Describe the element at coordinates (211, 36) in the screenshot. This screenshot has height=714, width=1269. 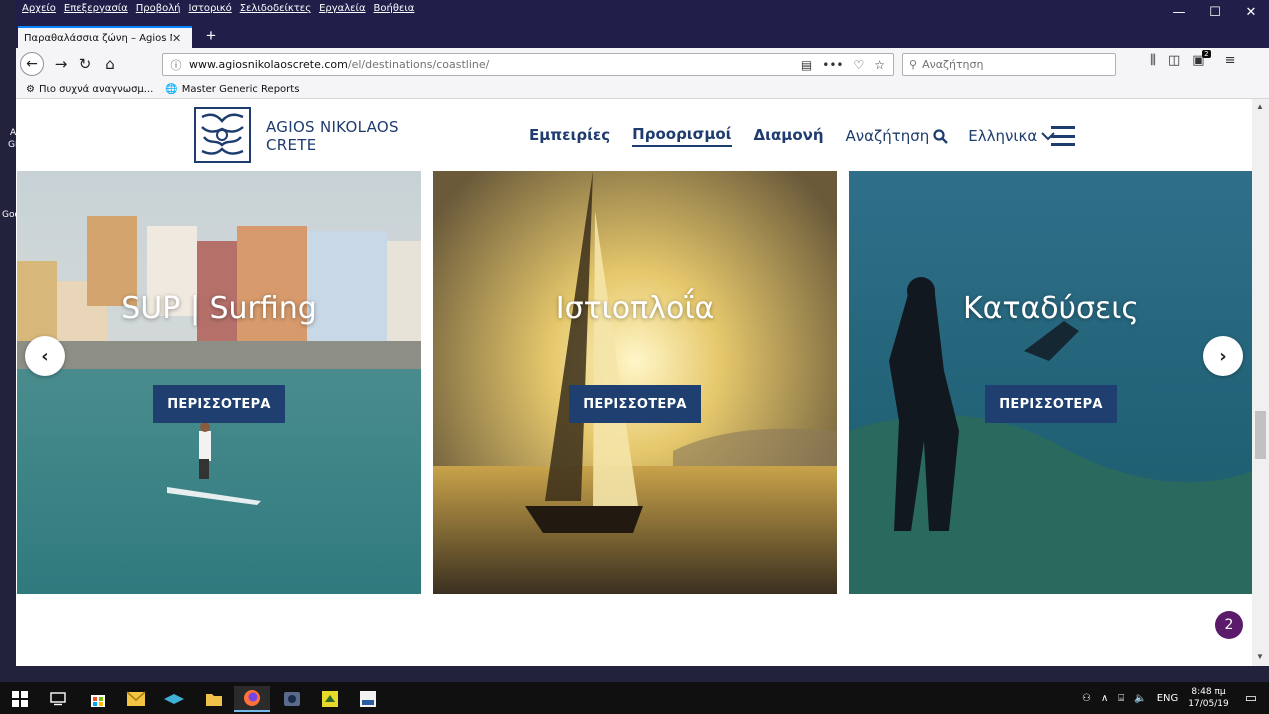
I see `new-tab-button: +` at that location.